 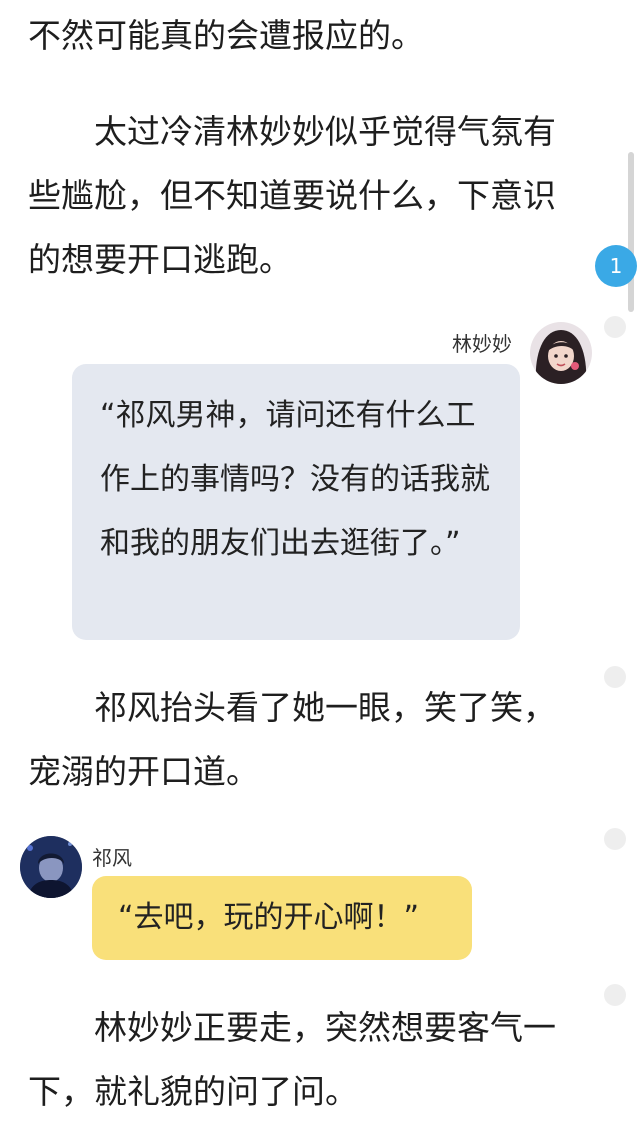 What do you see at coordinates (226, 35) in the screenshot?
I see `story-paragraph: 不然可能真的会遭报应的。` at bounding box center [226, 35].